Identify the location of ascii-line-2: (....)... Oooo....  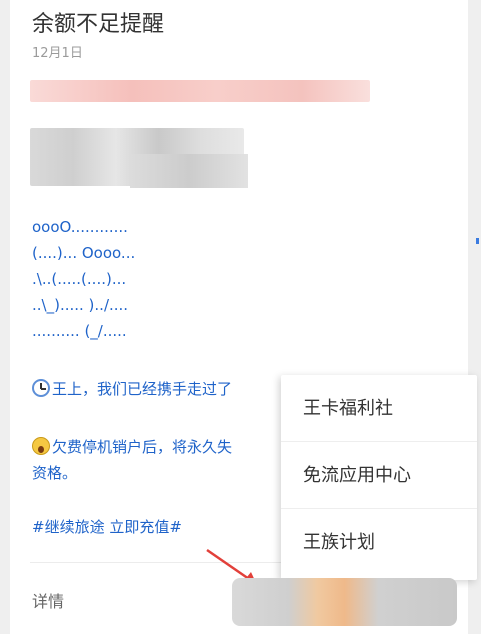
(84, 253).